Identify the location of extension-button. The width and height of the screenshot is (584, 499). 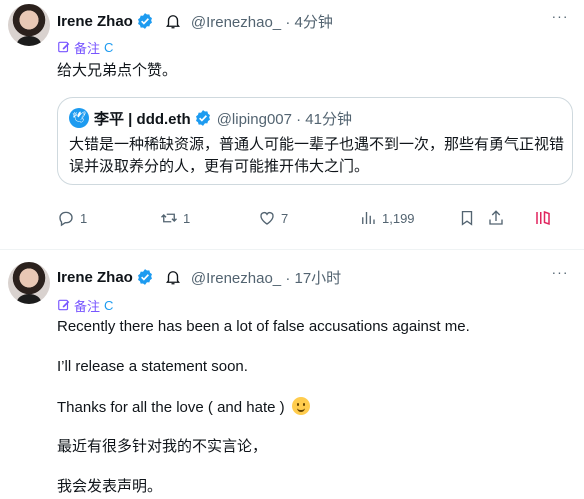
(543, 218).